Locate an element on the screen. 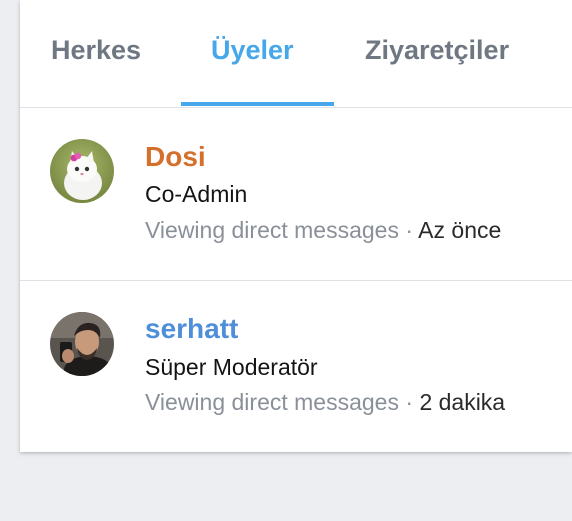  row-divider is located at coordinates (296, 280).